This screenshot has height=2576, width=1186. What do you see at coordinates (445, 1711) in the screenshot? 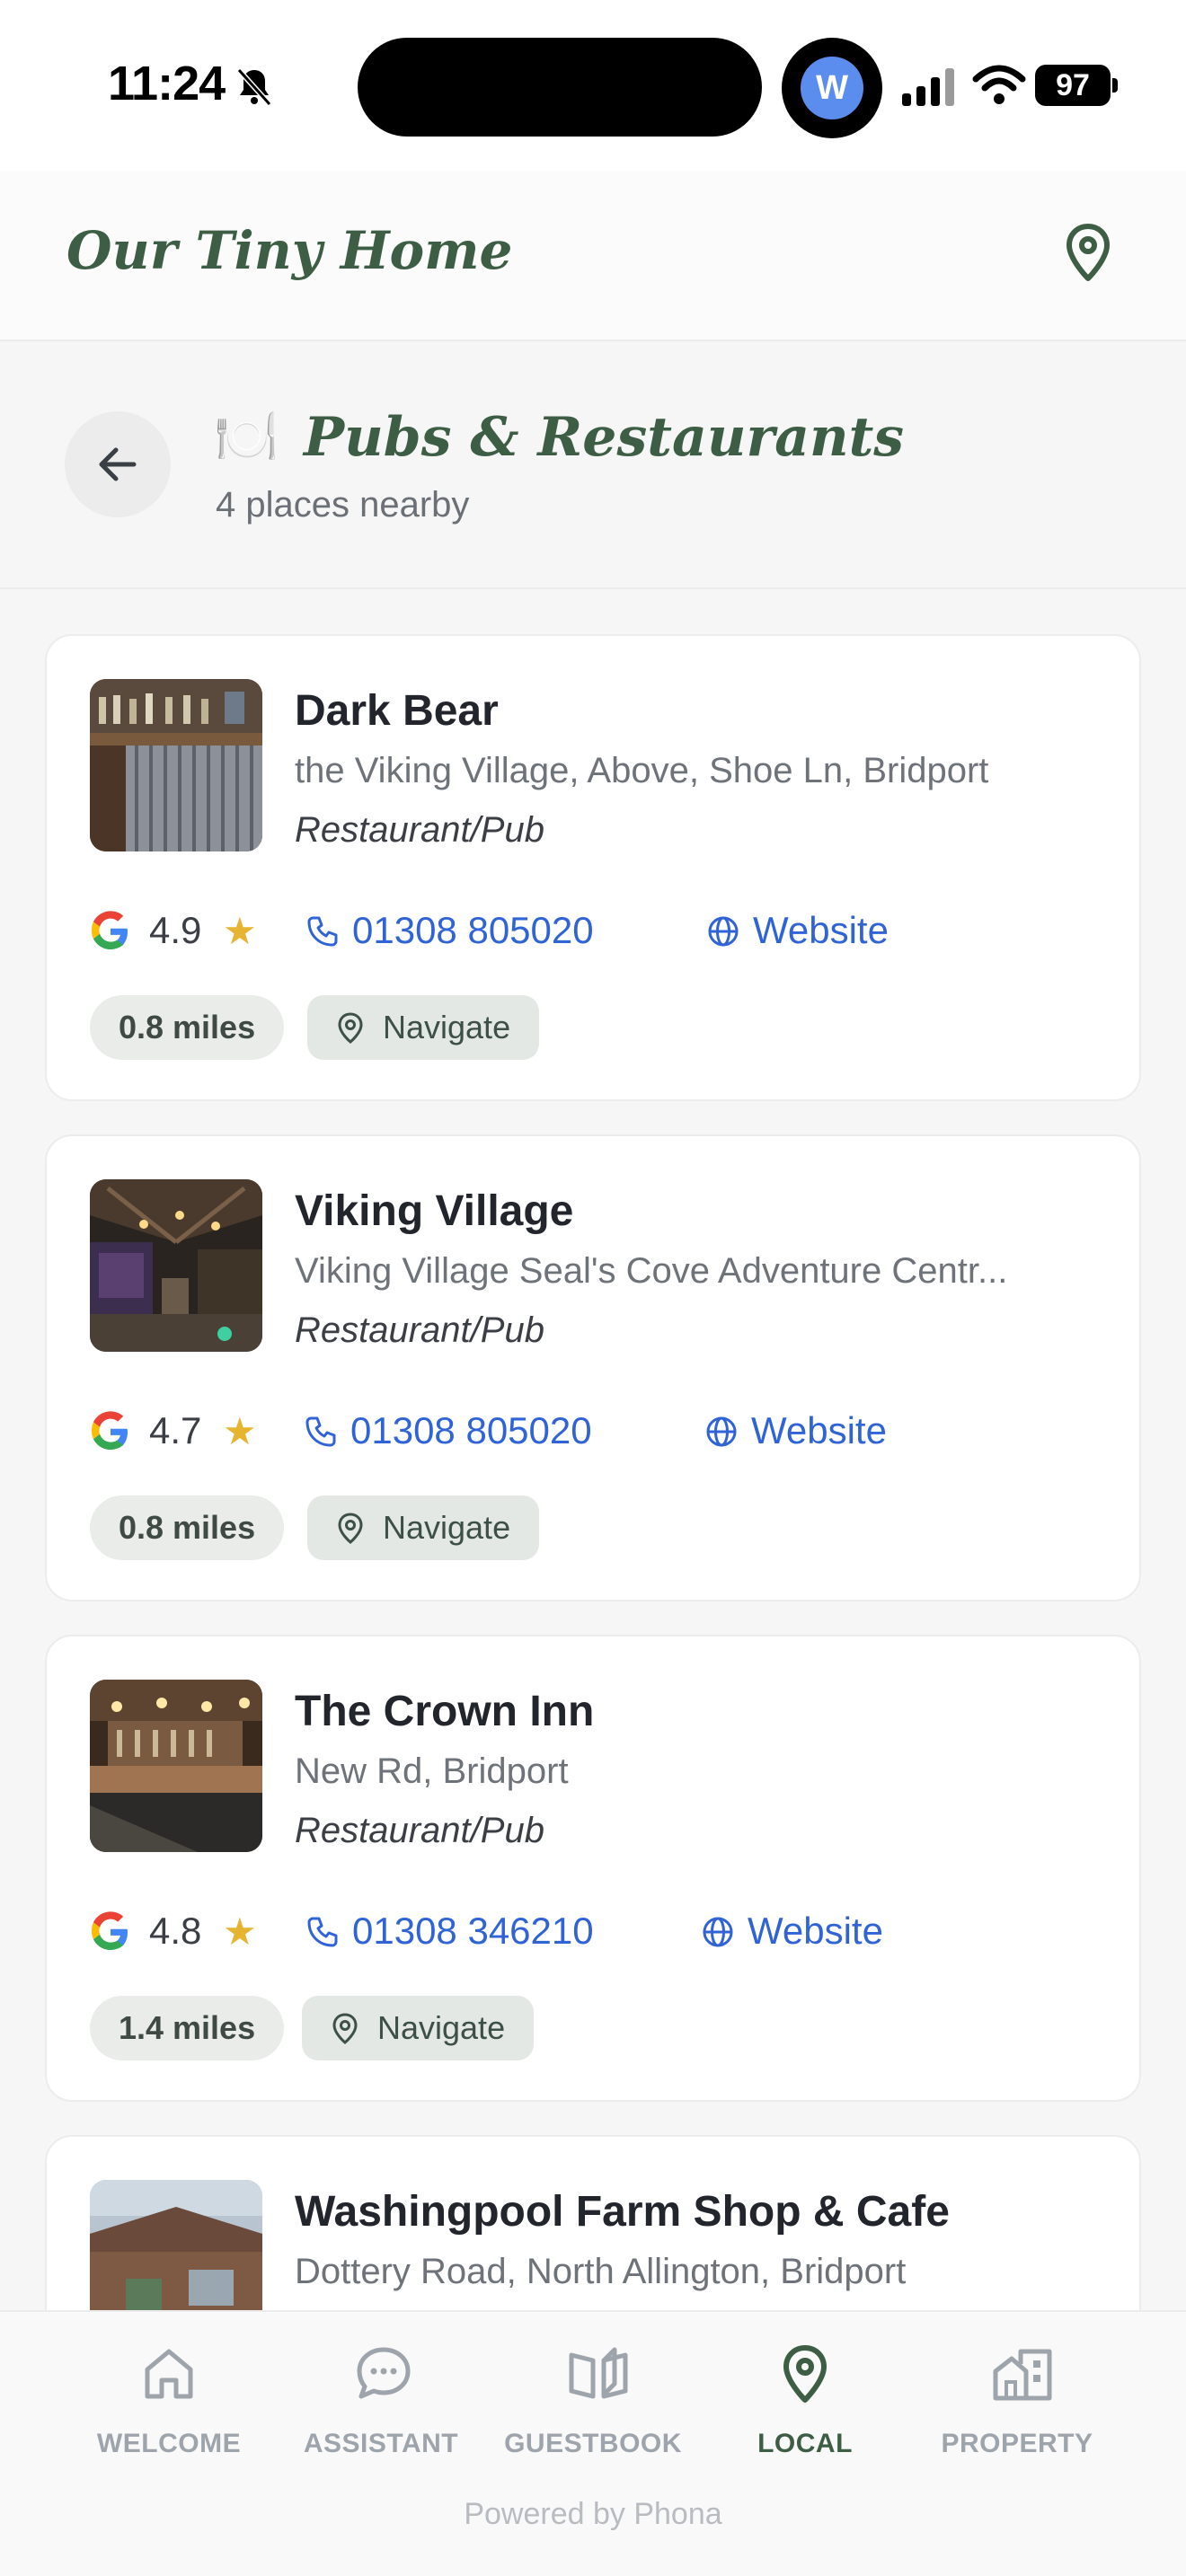
I see `place-name: The Crown Inn` at bounding box center [445, 1711].